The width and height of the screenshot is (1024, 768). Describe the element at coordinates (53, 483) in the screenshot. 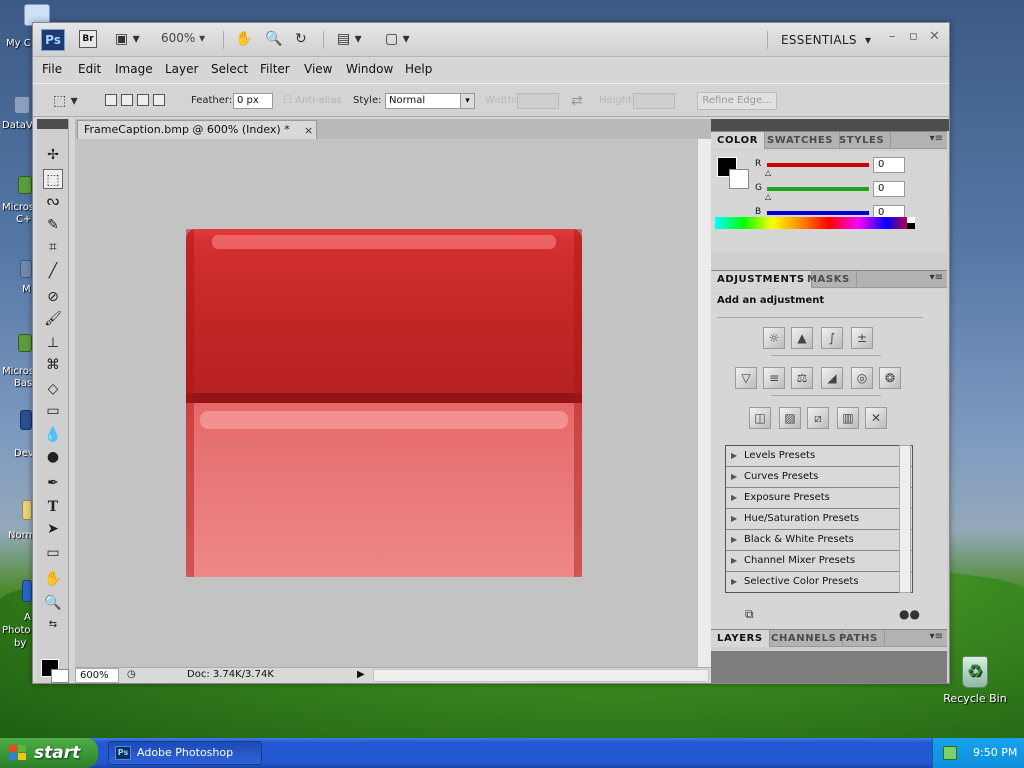

I see `pen-tool-icon: ✒` at that location.